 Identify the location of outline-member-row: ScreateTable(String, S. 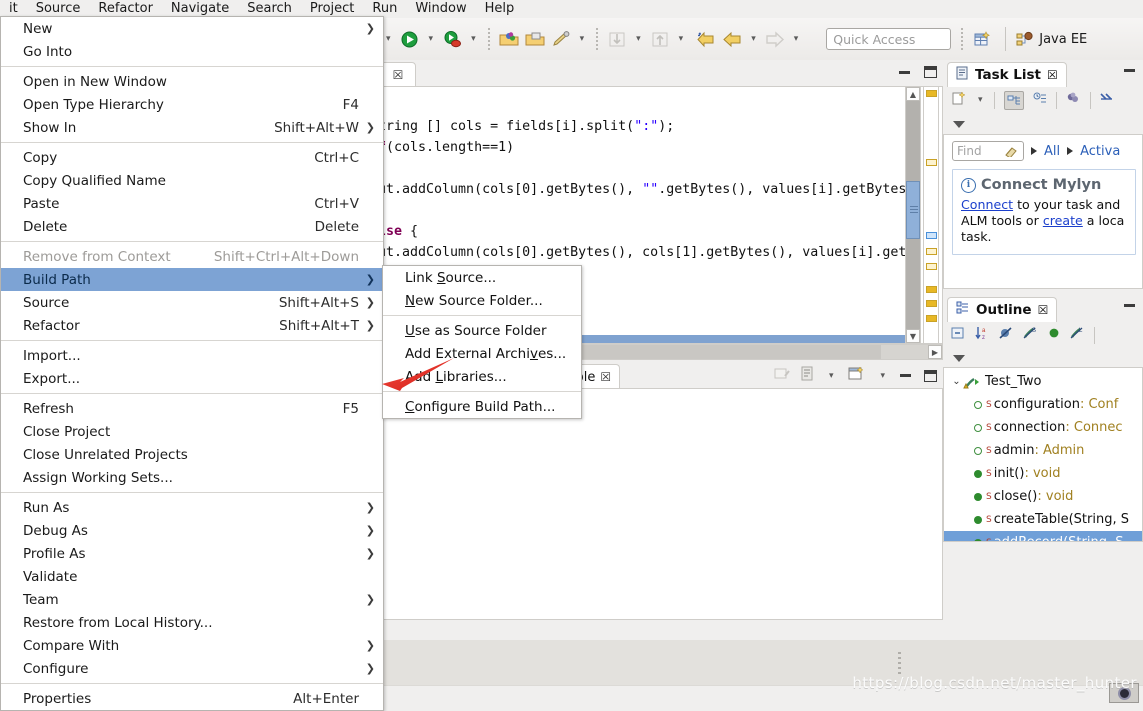
(1043, 519).